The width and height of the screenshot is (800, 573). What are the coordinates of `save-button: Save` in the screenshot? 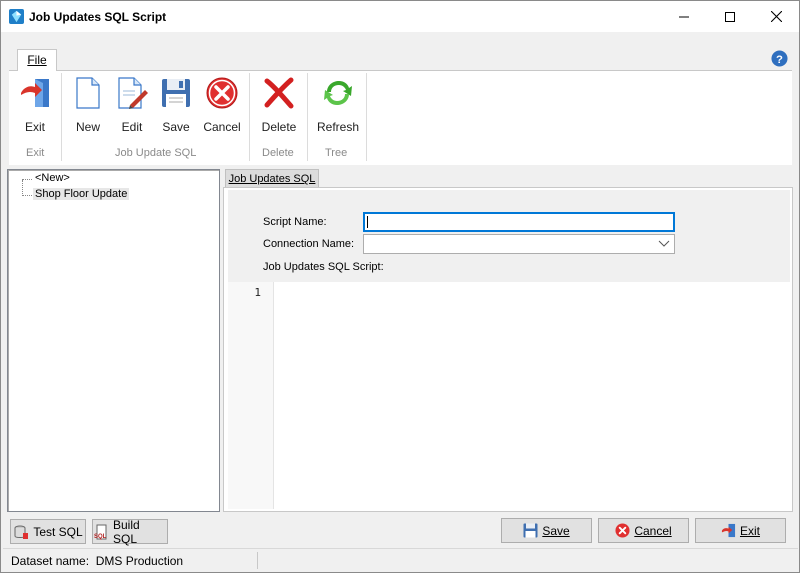 It's located at (546, 530).